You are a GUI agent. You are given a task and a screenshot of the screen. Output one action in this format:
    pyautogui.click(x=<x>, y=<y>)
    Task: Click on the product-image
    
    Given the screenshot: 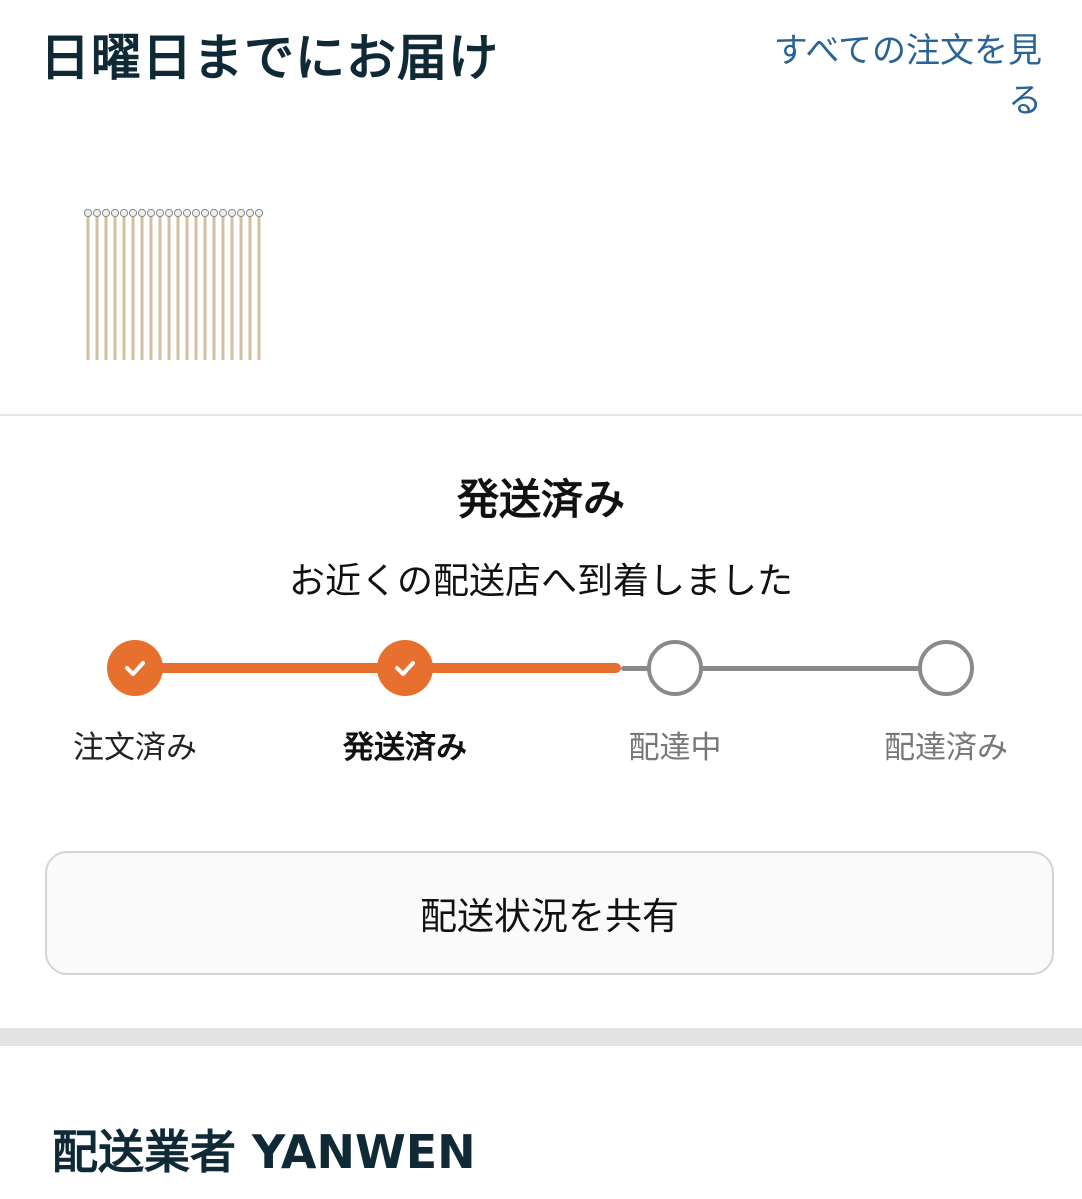 What is the action you would take?
    pyautogui.click(x=177, y=285)
    